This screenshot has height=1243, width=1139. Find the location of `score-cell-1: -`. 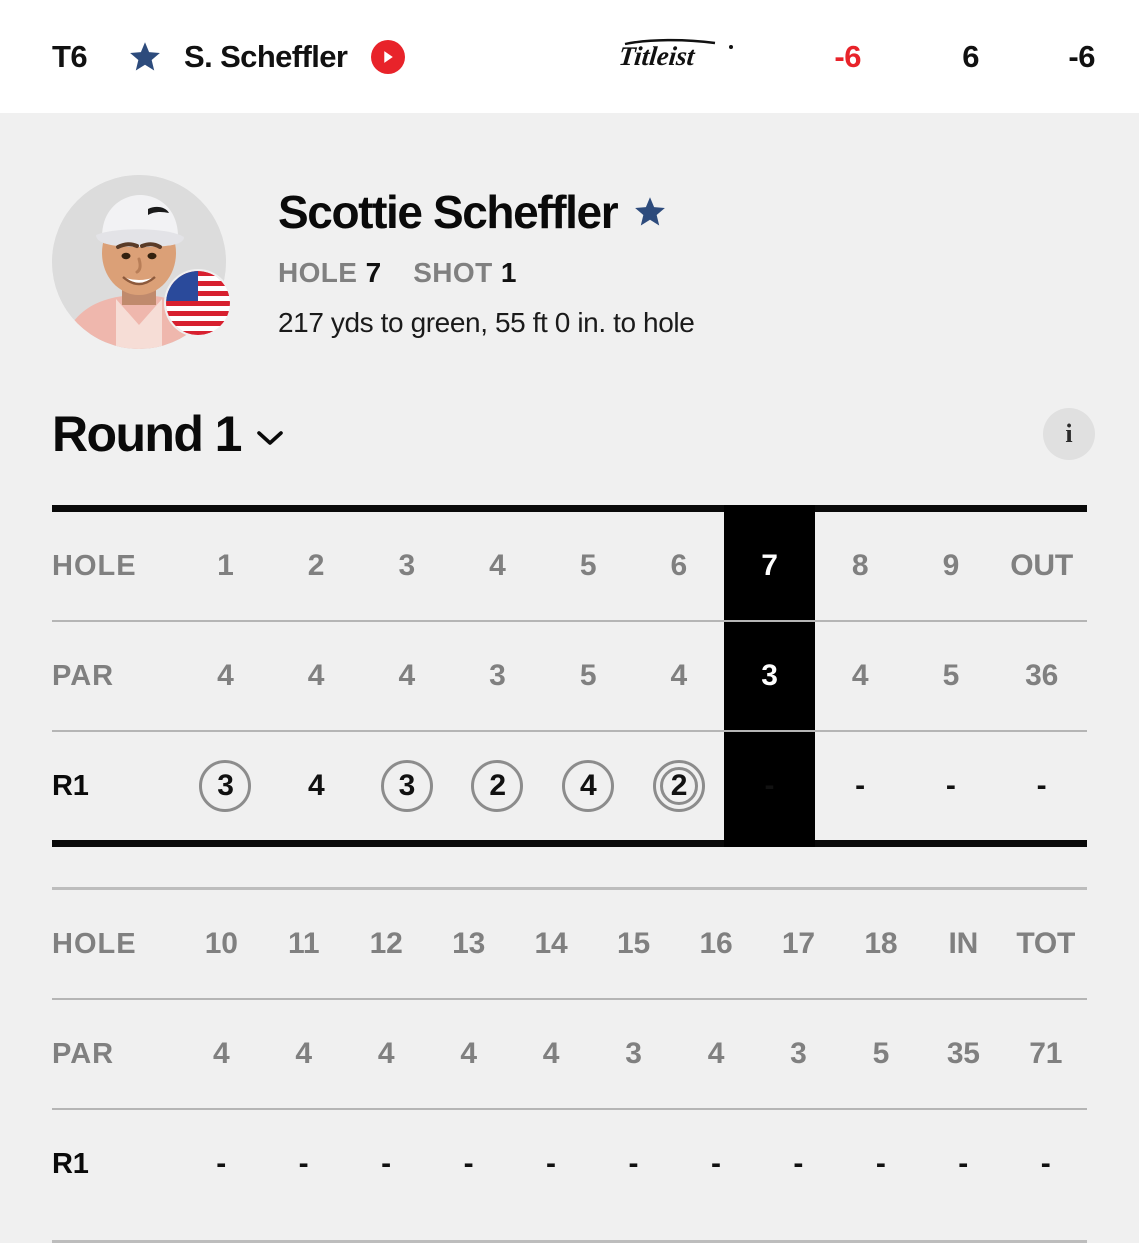

score-cell-1: - is located at coordinates (221, 1163).